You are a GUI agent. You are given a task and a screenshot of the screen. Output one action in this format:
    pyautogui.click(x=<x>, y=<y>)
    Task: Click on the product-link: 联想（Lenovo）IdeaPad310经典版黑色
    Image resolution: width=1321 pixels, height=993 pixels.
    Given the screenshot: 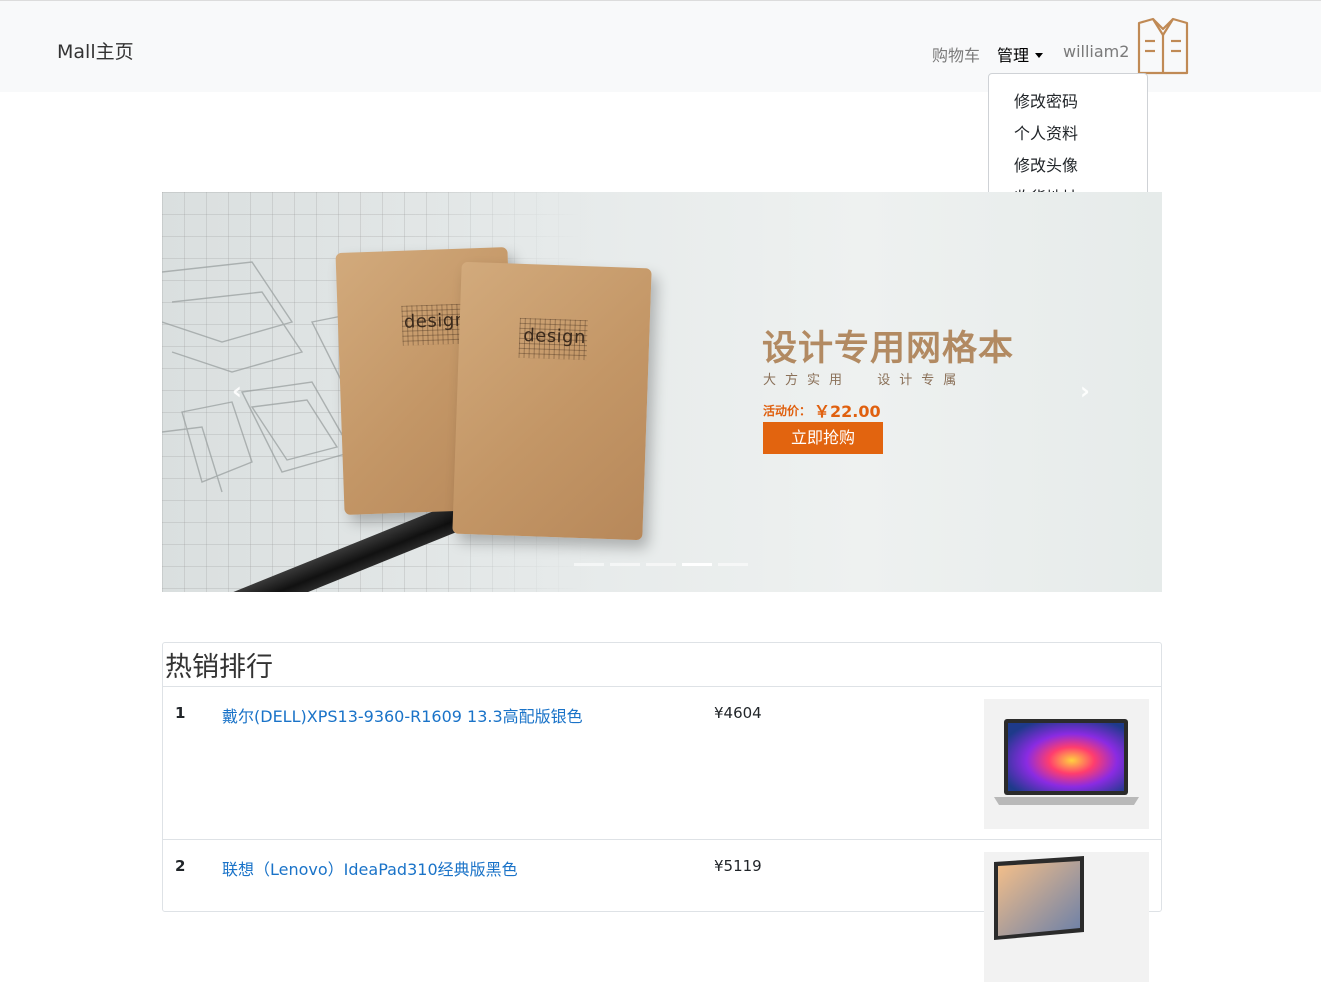 What is the action you would take?
    pyautogui.click(x=370, y=868)
    